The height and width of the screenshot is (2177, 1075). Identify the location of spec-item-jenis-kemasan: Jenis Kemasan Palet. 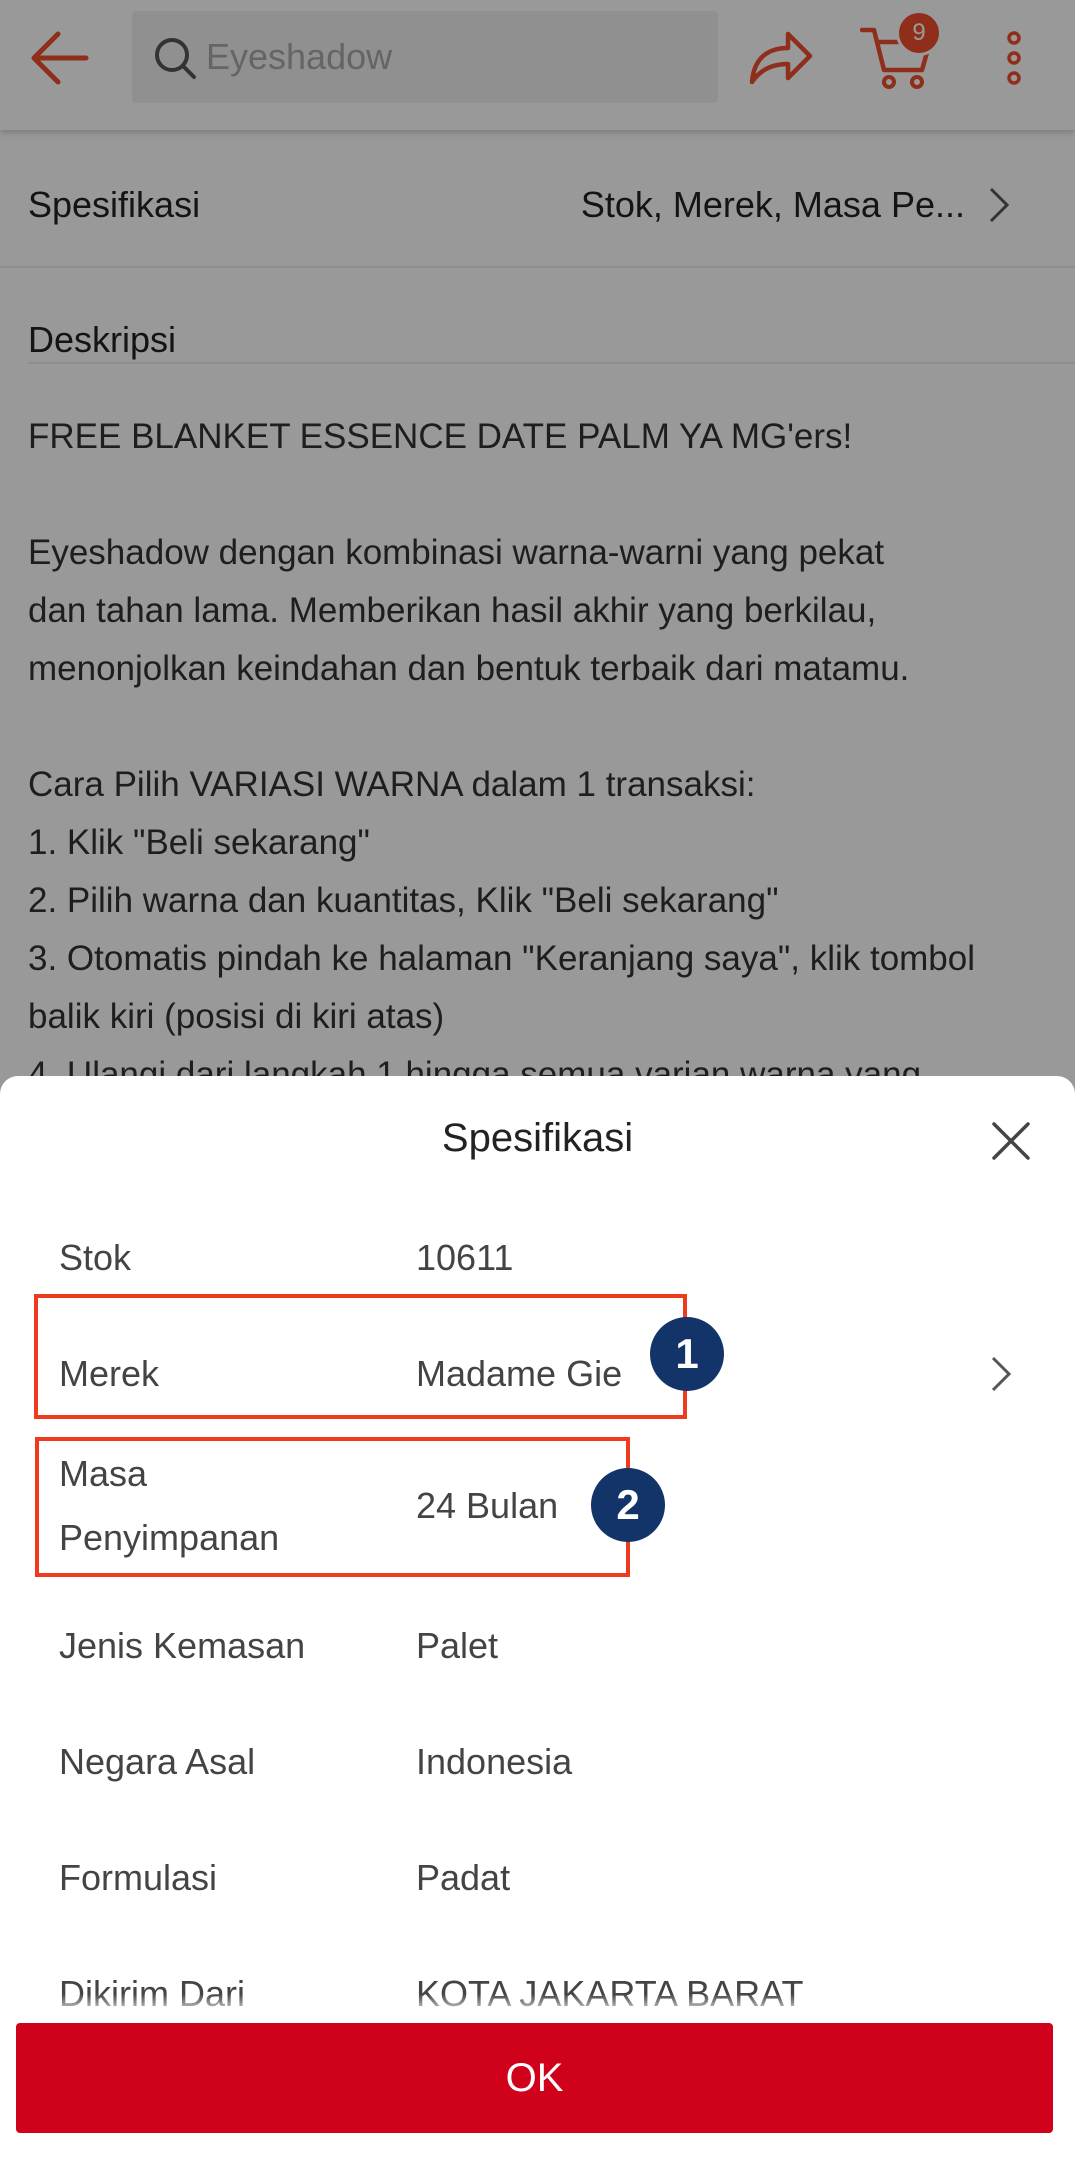
(537, 1646).